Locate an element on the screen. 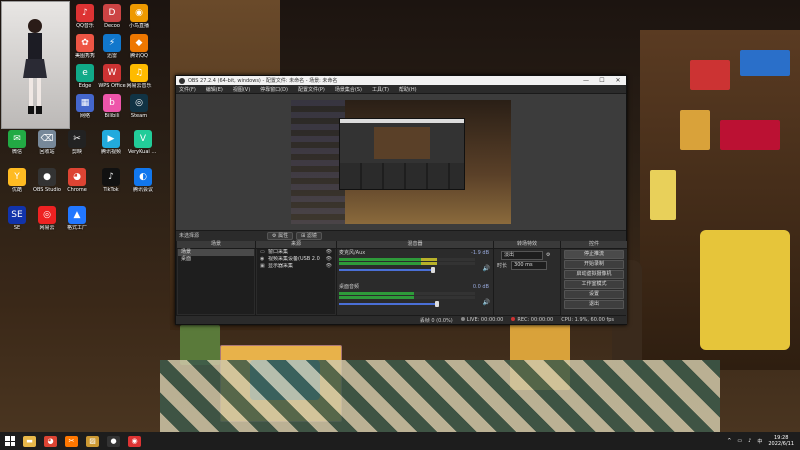  source-item: ◉视频采集设备(USB 2.0 HD UVC WebCam) 👁 is located at coordinates (296, 259).